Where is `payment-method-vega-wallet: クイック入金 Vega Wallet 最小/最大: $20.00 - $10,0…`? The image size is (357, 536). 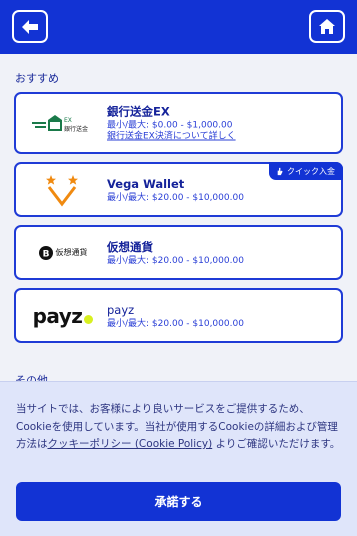
payment-method-vega-wallet: クイック入金 Vega Wallet 最小/最大: $20.00 - $10,0… is located at coordinates (178, 189).